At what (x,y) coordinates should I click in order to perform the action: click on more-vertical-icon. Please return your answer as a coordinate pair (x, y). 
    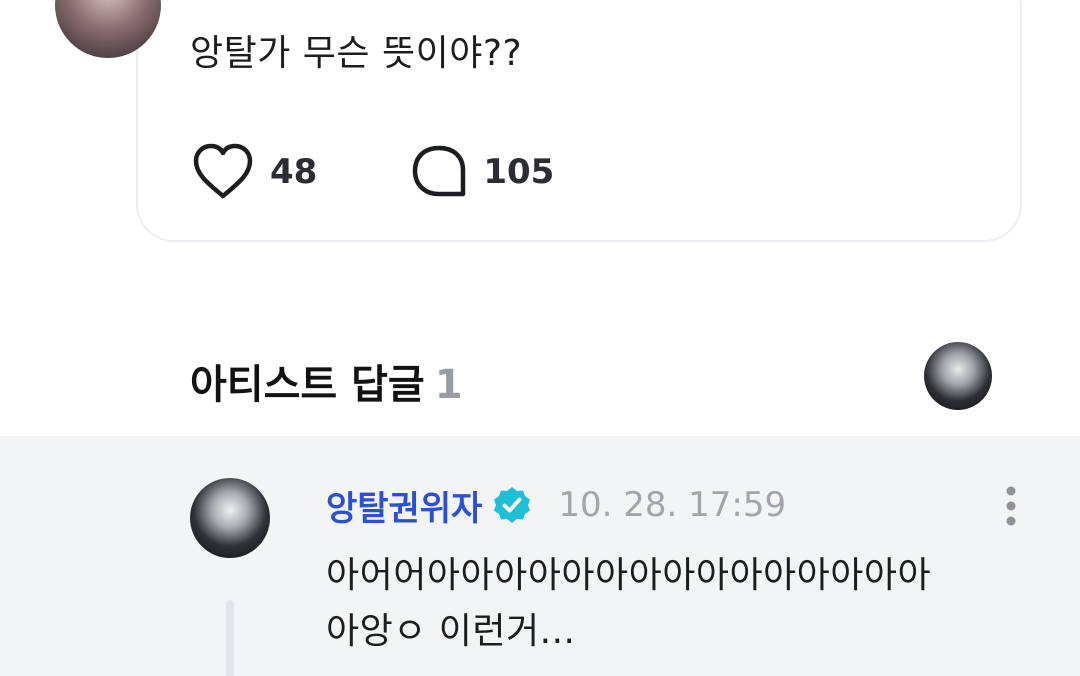
    Looking at the image, I should click on (1011, 506).